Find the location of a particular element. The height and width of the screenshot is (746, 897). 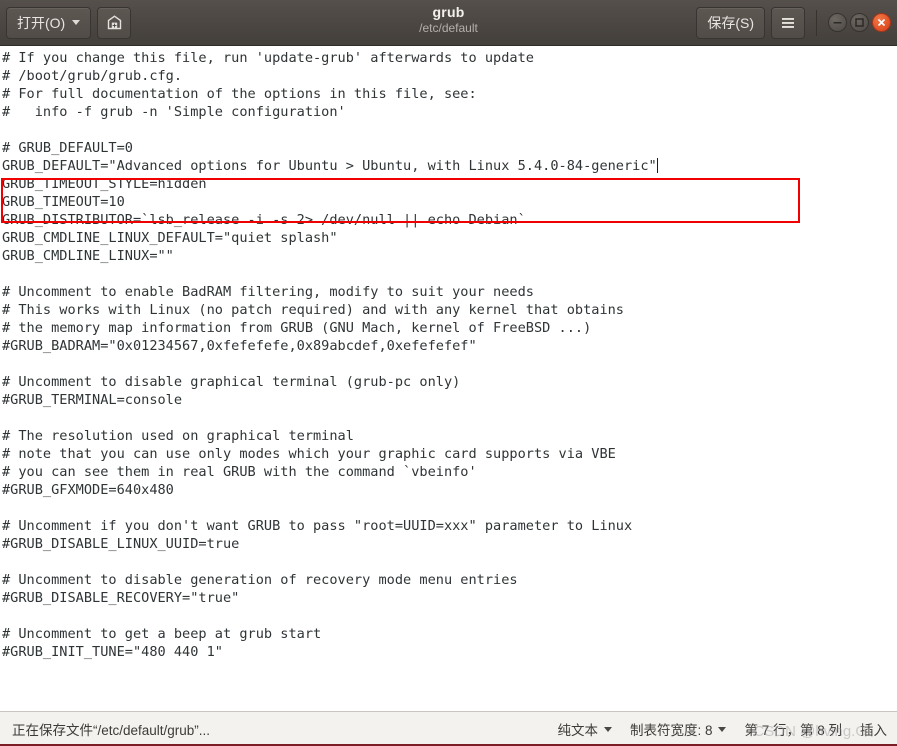

window-titlebar: 打开(O) grub /etc/default 保存(S) is located at coordinates (448, 23).